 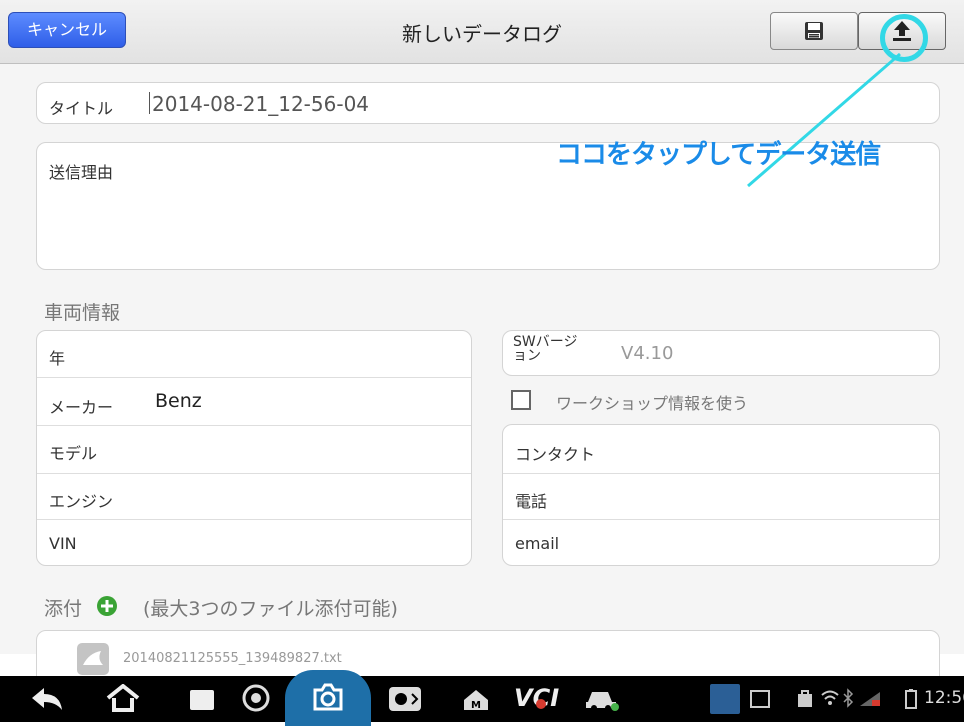 I want to click on sw-version-field: SWバージョン V4.10, so click(x=721, y=353).